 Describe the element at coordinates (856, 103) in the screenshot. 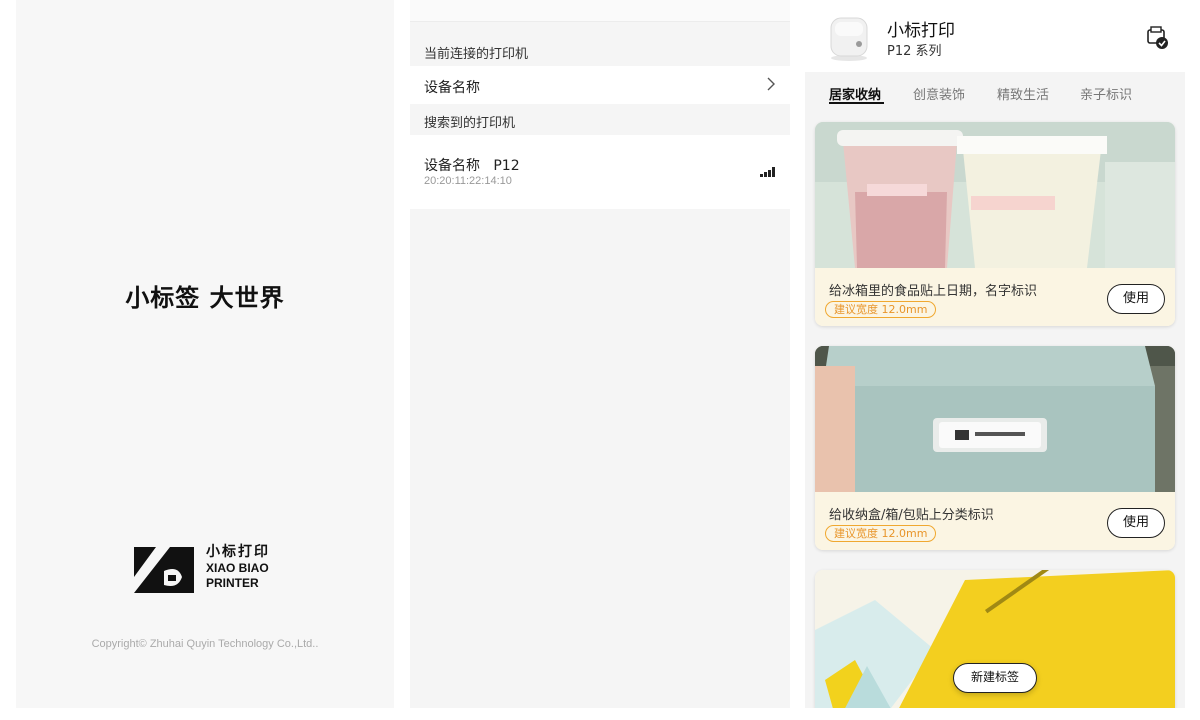

I see `active-tab-indicator` at that location.